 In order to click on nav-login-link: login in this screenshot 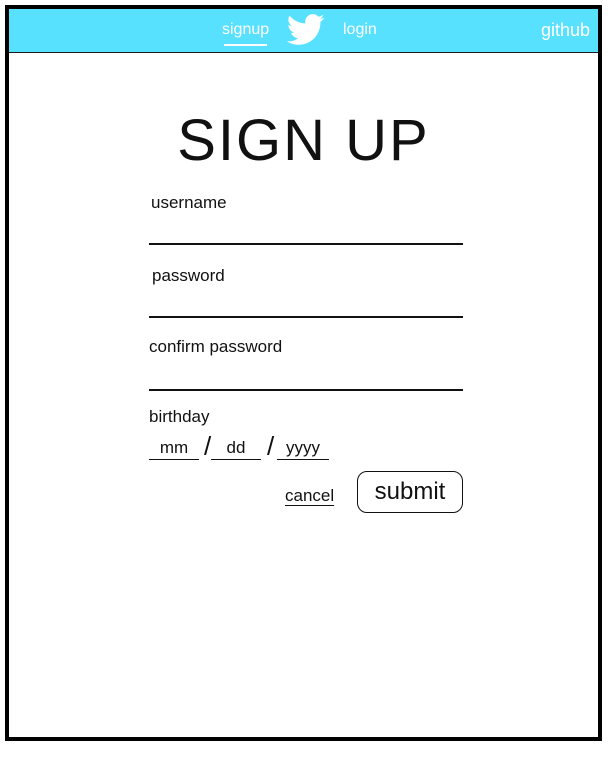, I will do `click(360, 30)`.